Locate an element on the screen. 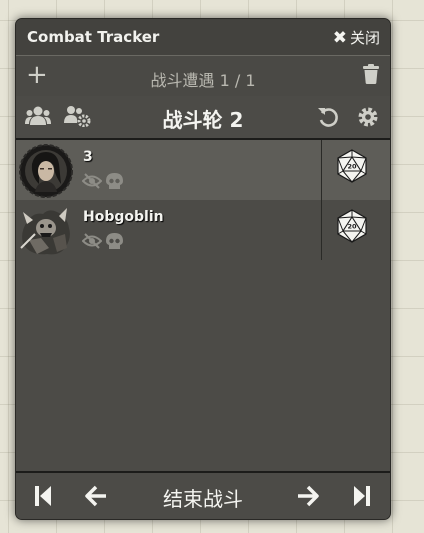  window-titlebar: Combat Tracker ✖ 关闭 is located at coordinates (203, 37).